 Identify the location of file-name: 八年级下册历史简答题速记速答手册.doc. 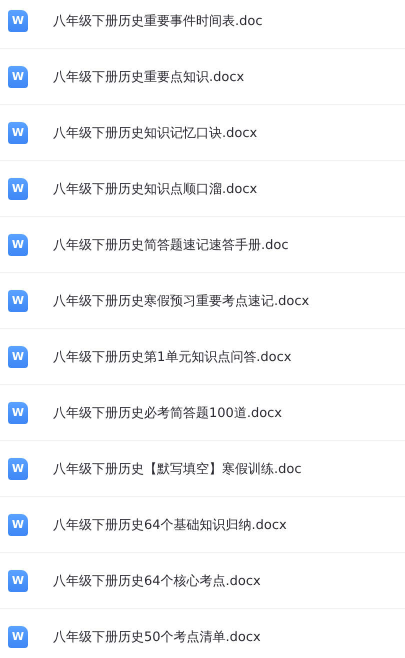
(170, 245).